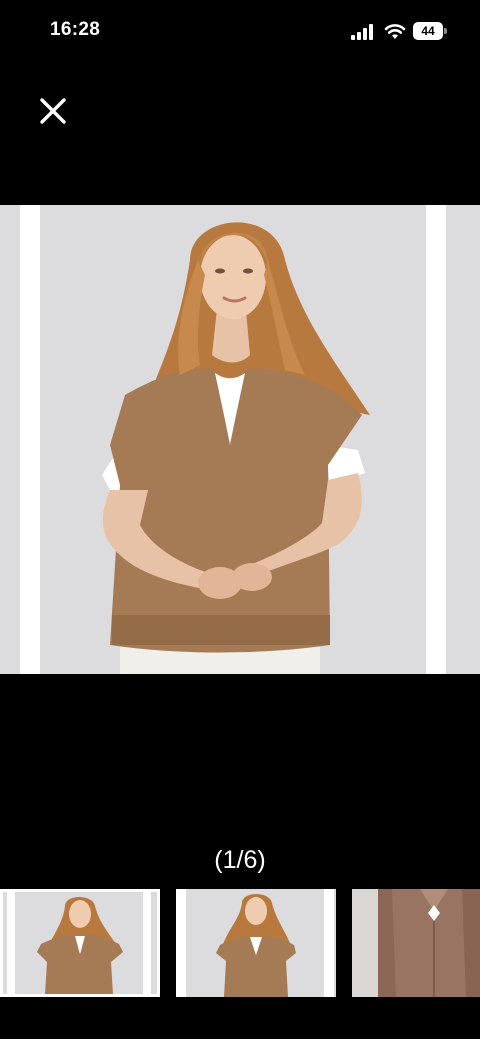 This screenshot has width=480, height=1039. Describe the element at coordinates (445, 31) in the screenshot. I see `battery-tip` at that location.